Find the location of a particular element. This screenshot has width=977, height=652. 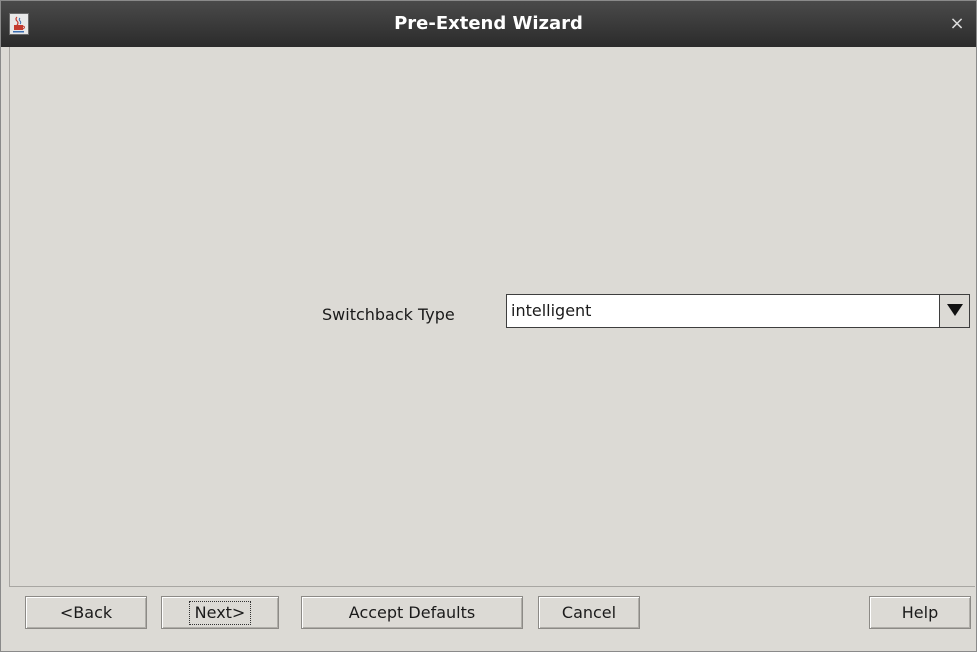

cancel-button: Cancel is located at coordinates (589, 612).